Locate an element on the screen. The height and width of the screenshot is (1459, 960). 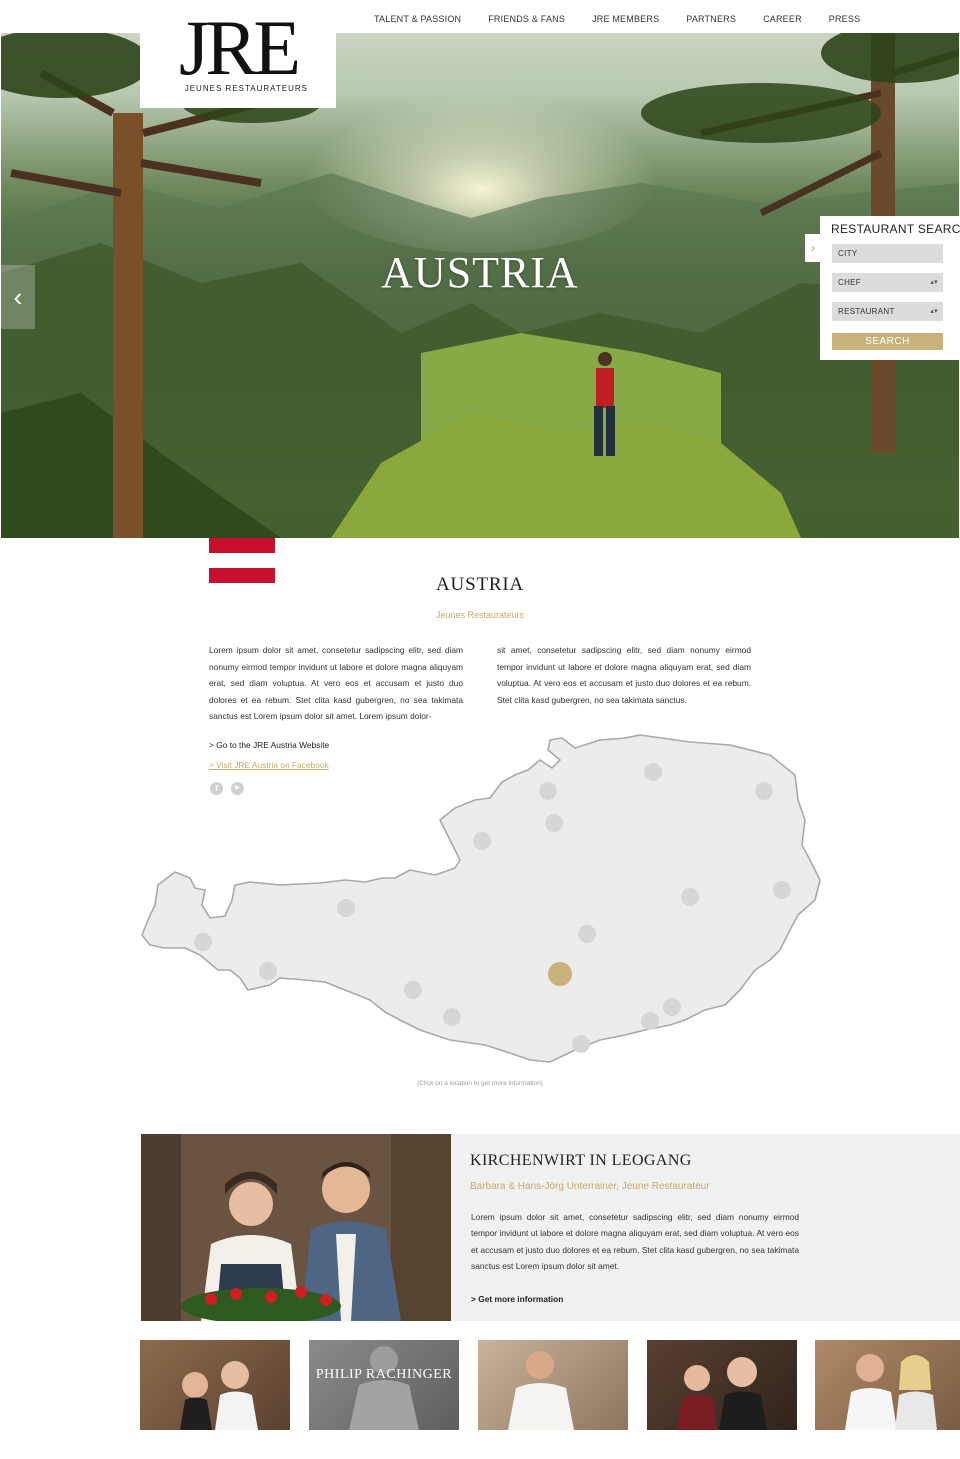
featured-photo is located at coordinates (296, 1227).